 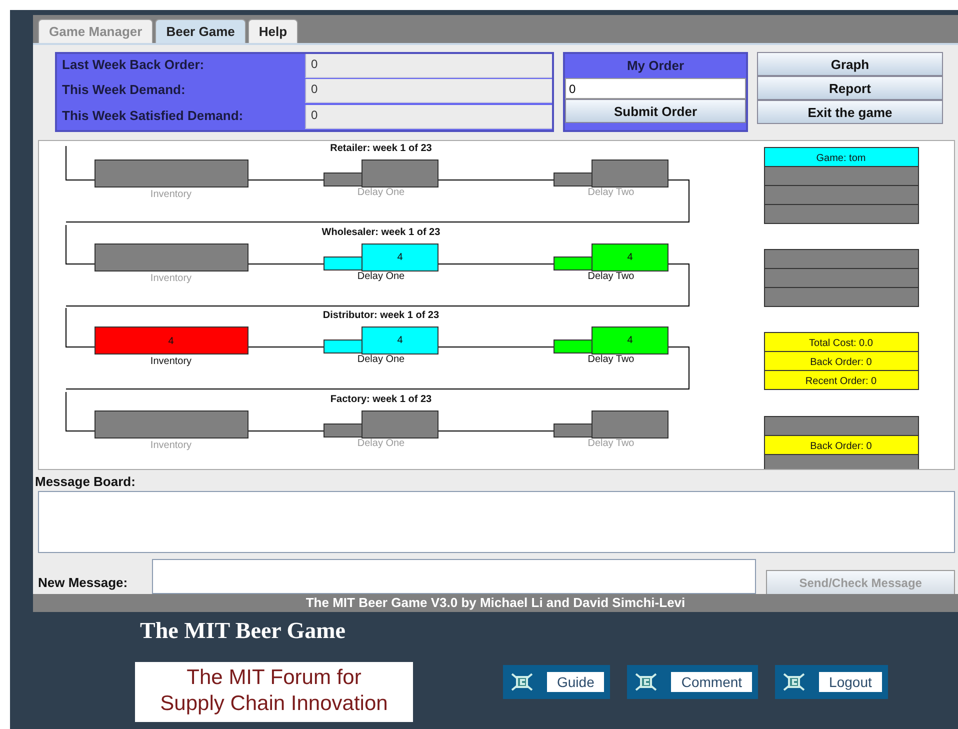 I want to click on tab: Help, so click(x=273, y=31).